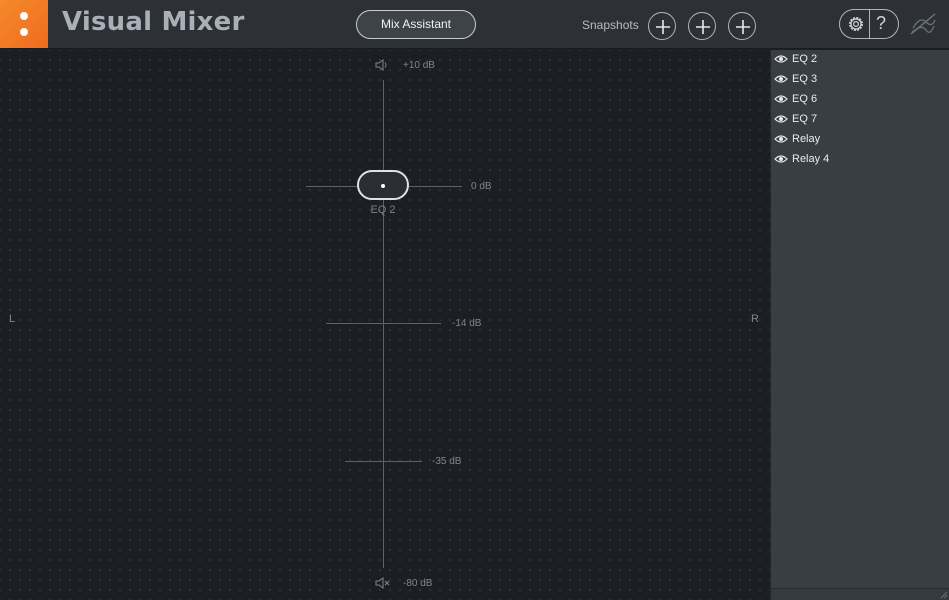 This screenshot has height=600, width=949. Describe the element at coordinates (923, 24) in the screenshot. I see `ozone-logo-icon` at that location.